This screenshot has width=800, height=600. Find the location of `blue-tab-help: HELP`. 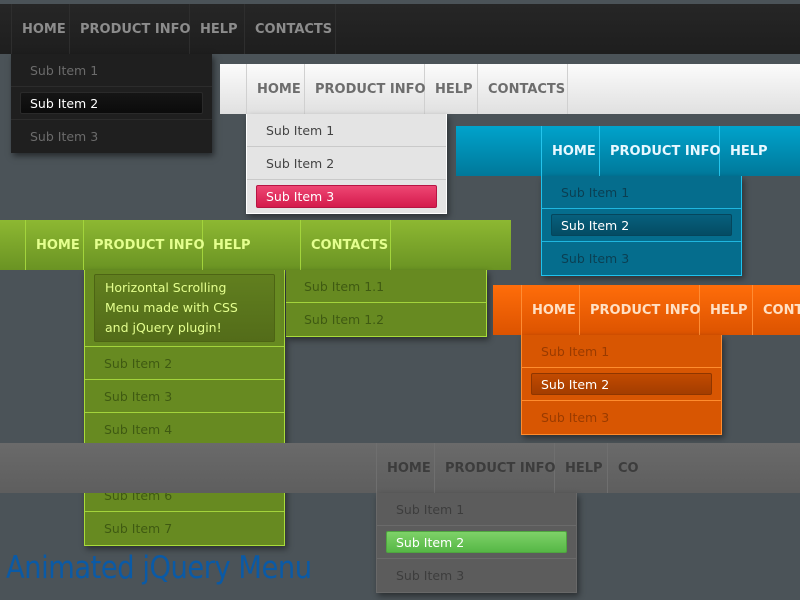

blue-tab-help: HELP is located at coordinates (760, 151).